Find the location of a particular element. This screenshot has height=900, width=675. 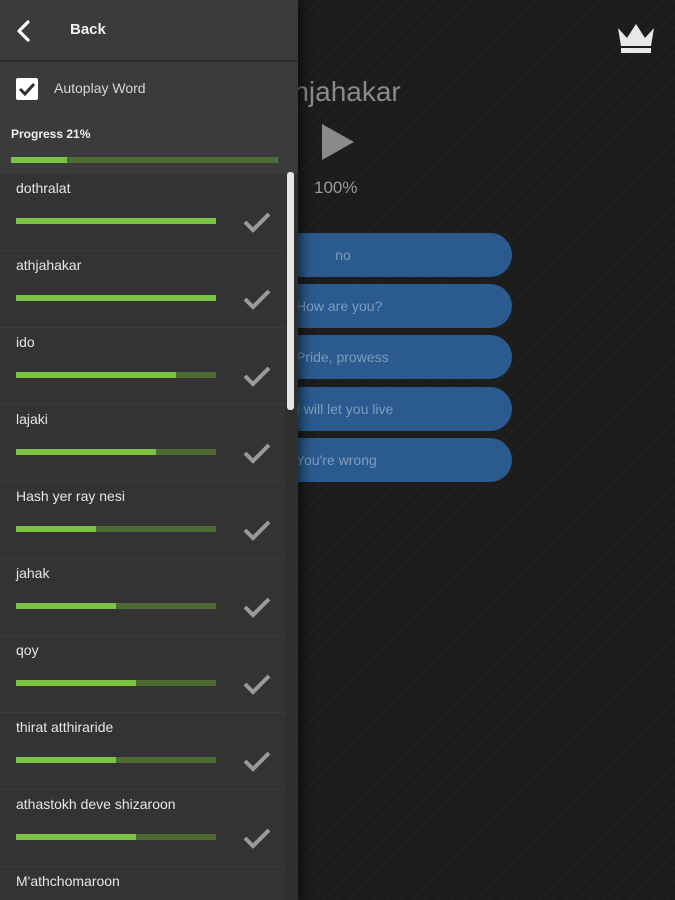

word-title: lajaki is located at coordinates (32, 419).